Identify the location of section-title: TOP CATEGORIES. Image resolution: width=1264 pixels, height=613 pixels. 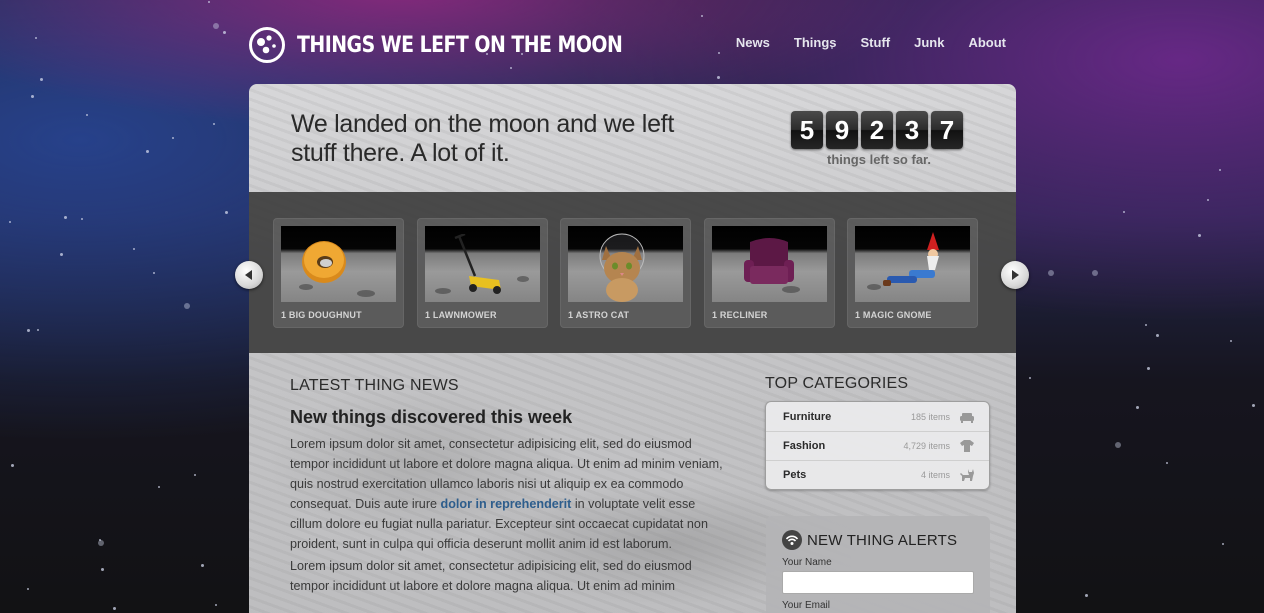
(837, 383).